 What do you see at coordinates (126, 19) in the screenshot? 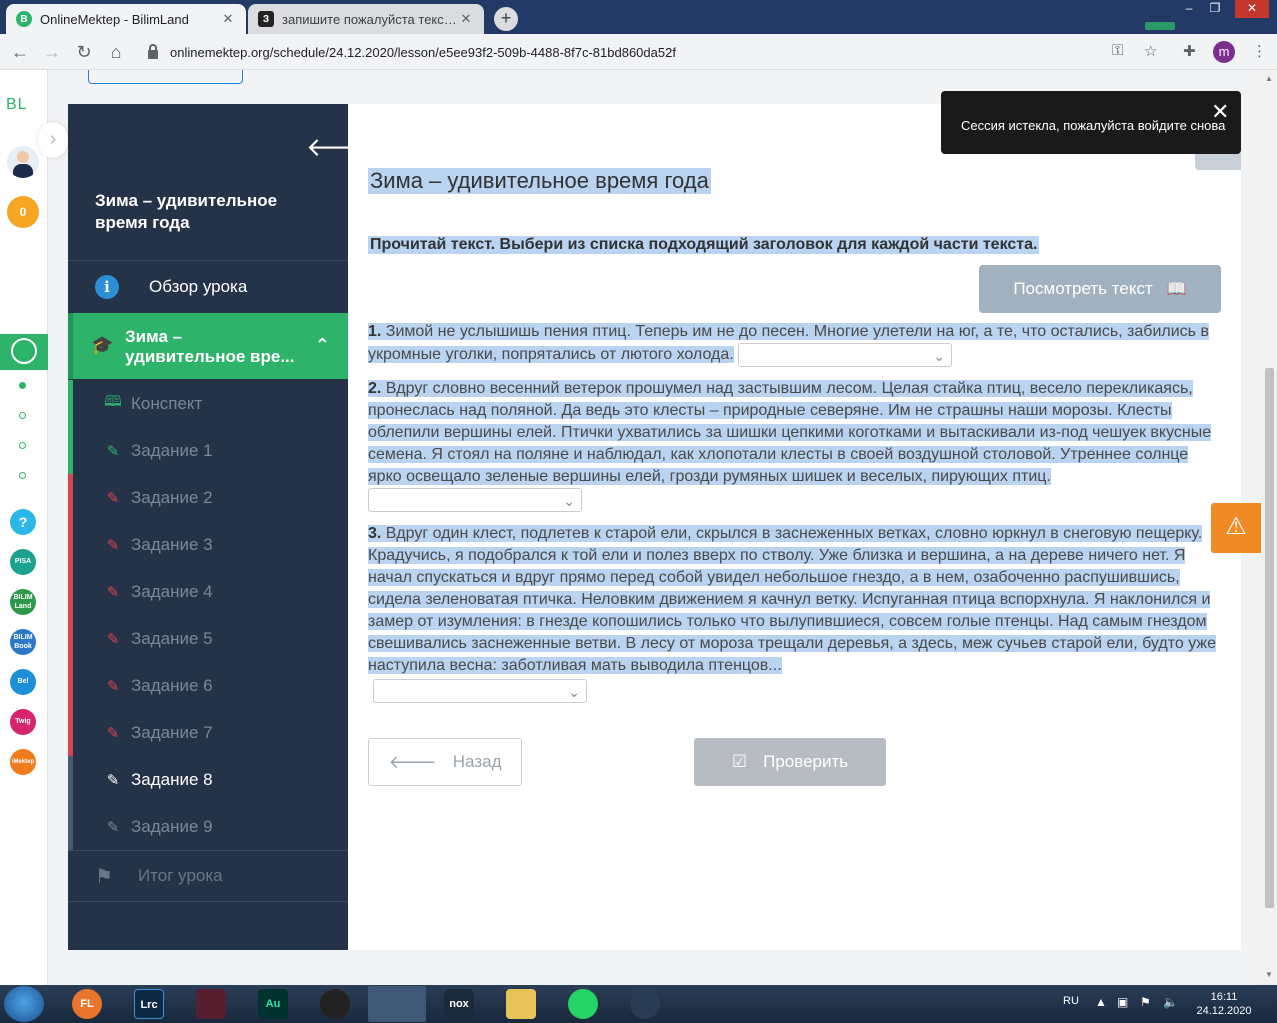
I see `tab-onlinemektep: B OnlineMektep - BilimLand ✕` at bounding box center [126, 19].